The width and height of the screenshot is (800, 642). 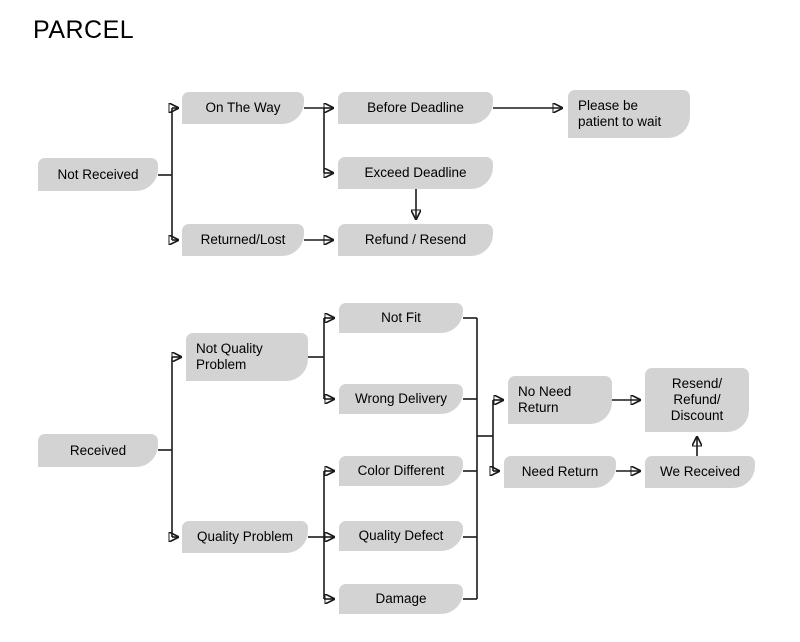 I want to click on node-label: Damage, so click(x=401, y=598).